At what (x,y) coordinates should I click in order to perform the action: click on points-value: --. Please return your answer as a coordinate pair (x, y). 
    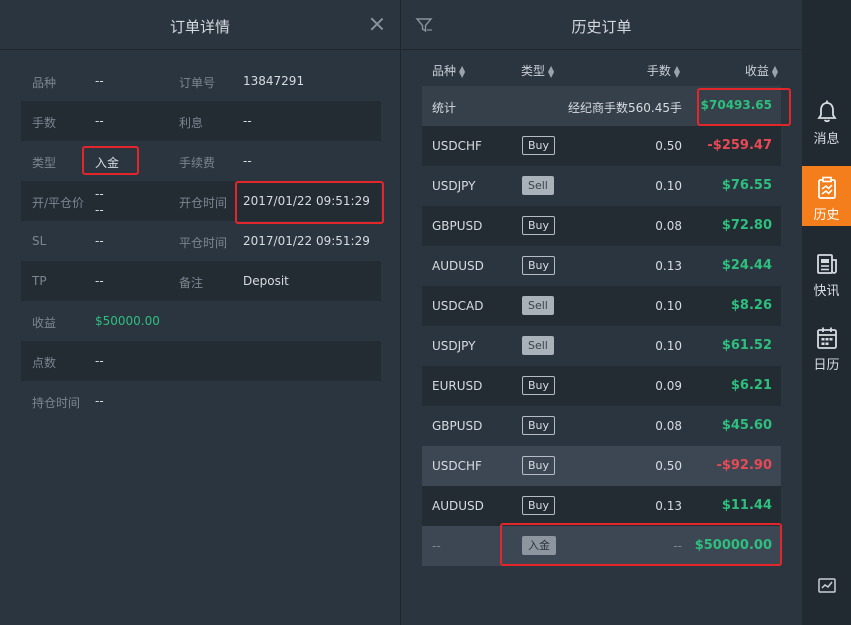
    Looking at the image, I should click on (99, 361).